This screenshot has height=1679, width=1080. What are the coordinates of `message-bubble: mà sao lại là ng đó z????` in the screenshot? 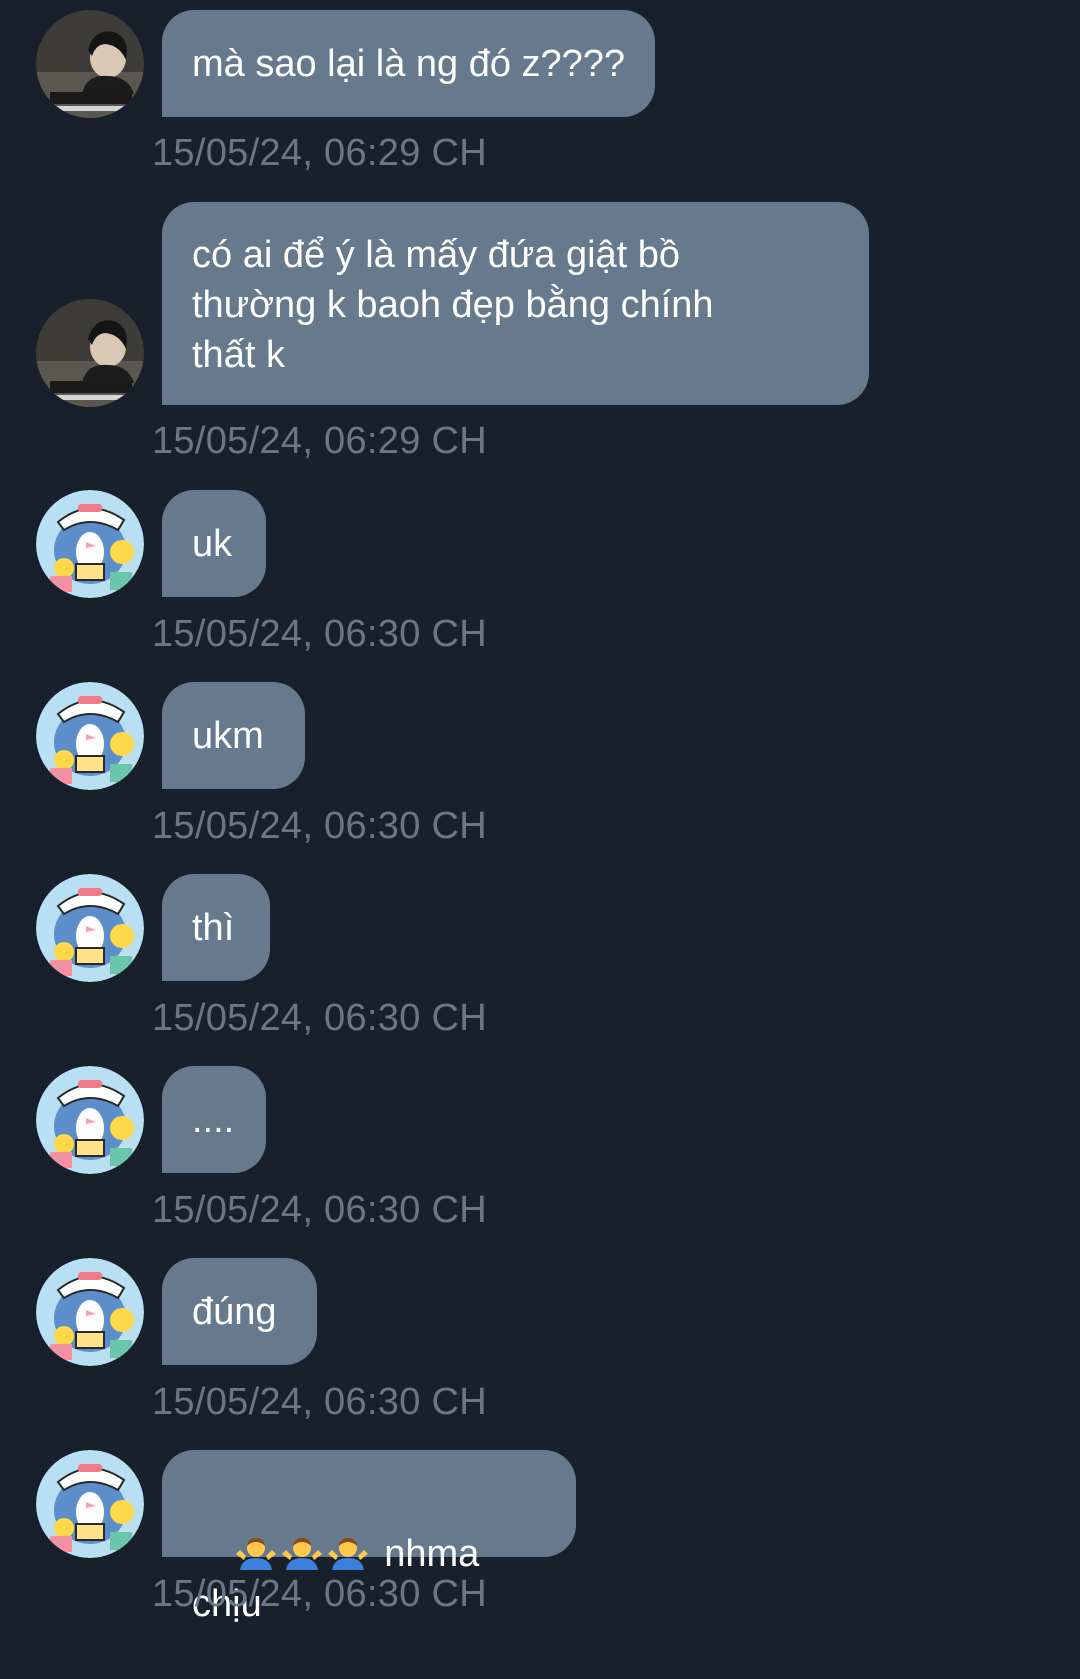 It's located at (409, 63).